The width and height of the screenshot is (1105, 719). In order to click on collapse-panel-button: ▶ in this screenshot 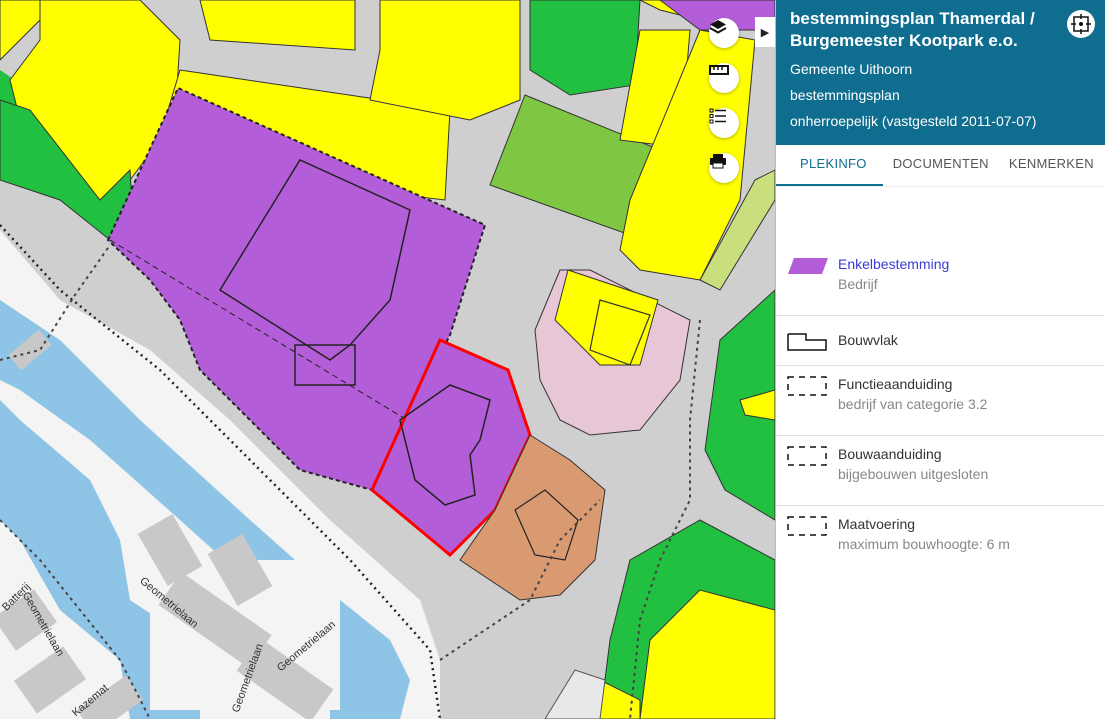, I will do `click(765, 32)`.